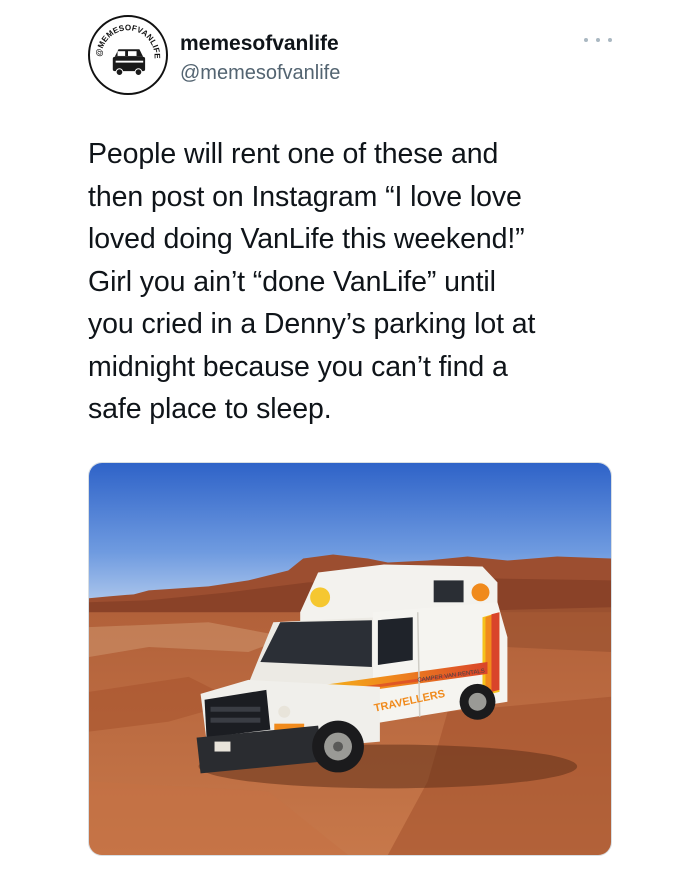 This screenshot has width=700, height=875. What do you see at coordinates (259, 44) in the screenshot?
I see `display-name: memesofvanlife` at bounding box center [259, 44].